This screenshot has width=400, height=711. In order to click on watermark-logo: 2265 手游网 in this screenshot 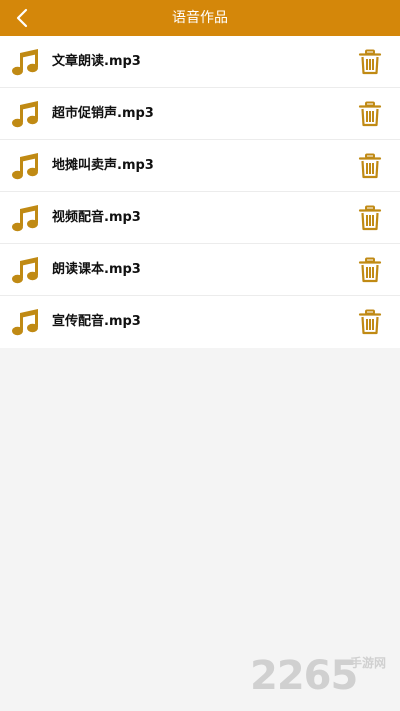, I will do `click(324, 677)`.